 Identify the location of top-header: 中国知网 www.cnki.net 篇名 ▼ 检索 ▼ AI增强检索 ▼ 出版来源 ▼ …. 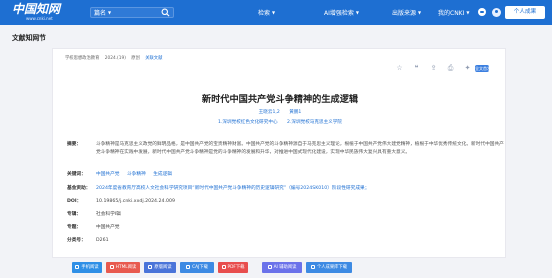
(276, 12).